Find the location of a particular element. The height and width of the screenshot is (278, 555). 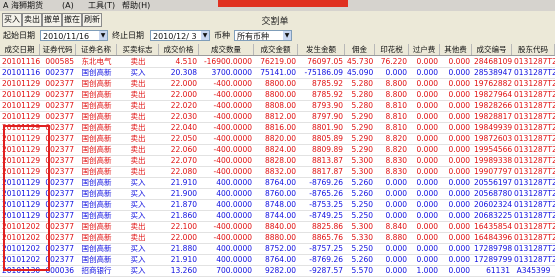

cell-fee: 5.330 is located at coordinates (362, 237).